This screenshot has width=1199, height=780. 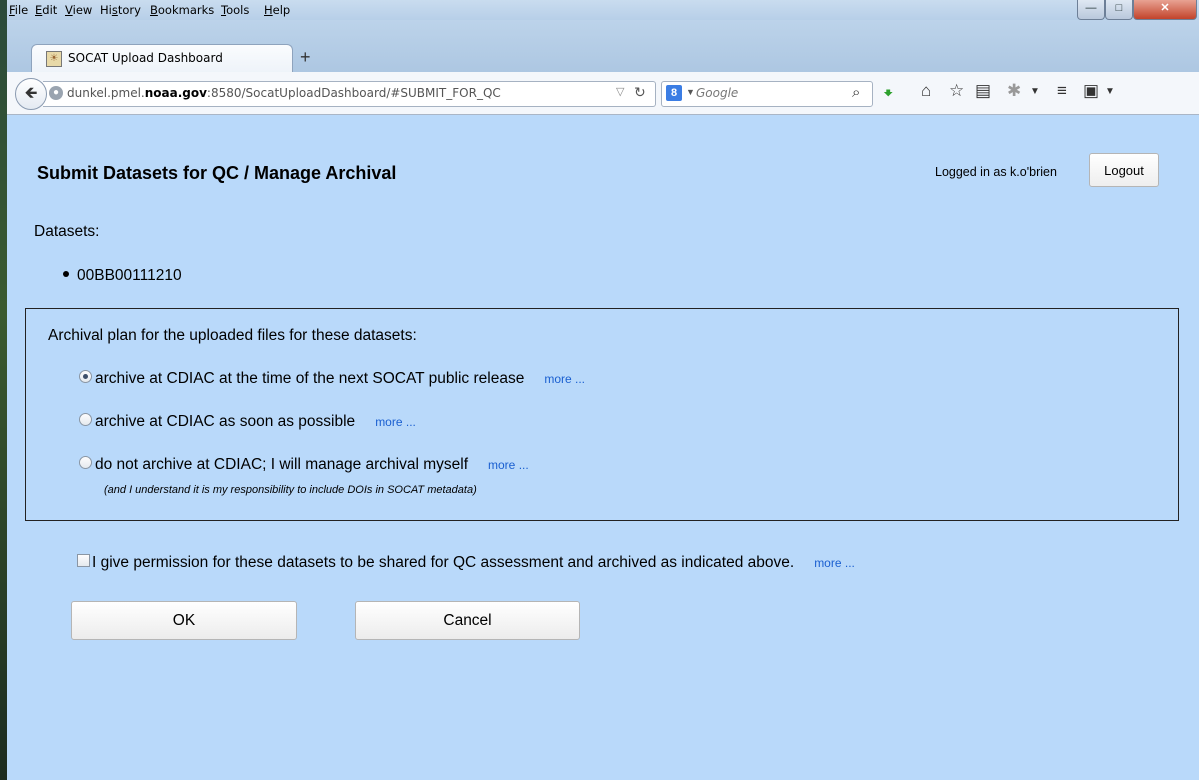 What do you see at coordinates (305, 57) in the screenshot?
I see `new-tab-button: +` at bounding box center [305, 57].